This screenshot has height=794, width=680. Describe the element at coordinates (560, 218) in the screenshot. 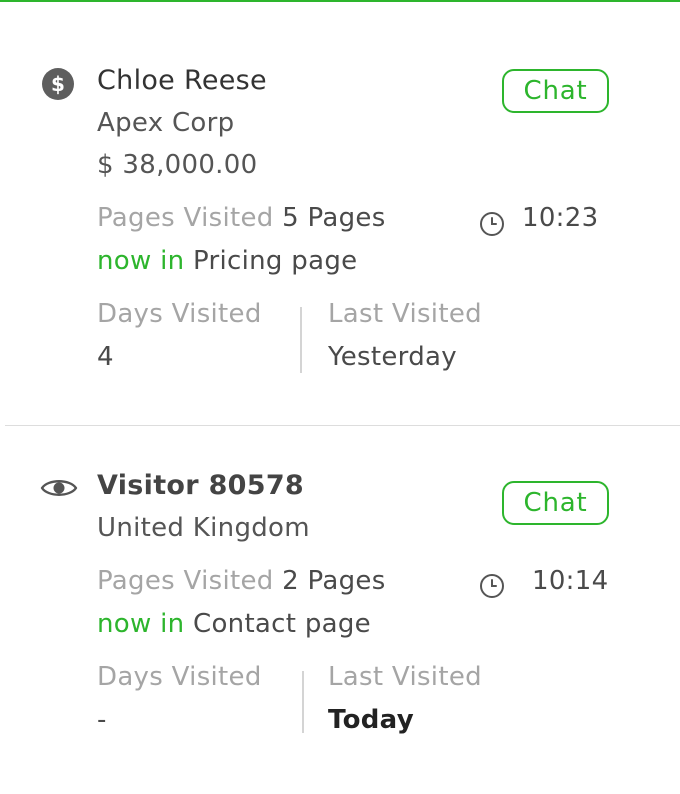

I see `visit-time: 10:23` at that location.